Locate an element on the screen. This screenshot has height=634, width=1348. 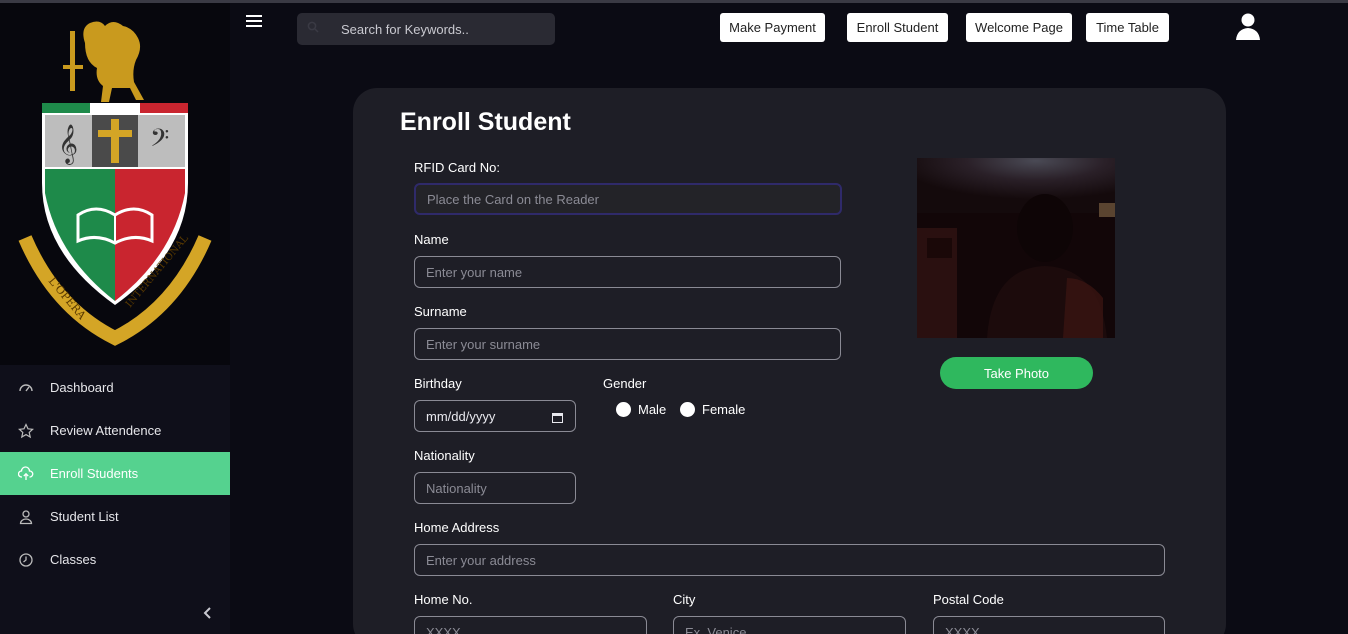
name-input is located at coordinates (633, 272).